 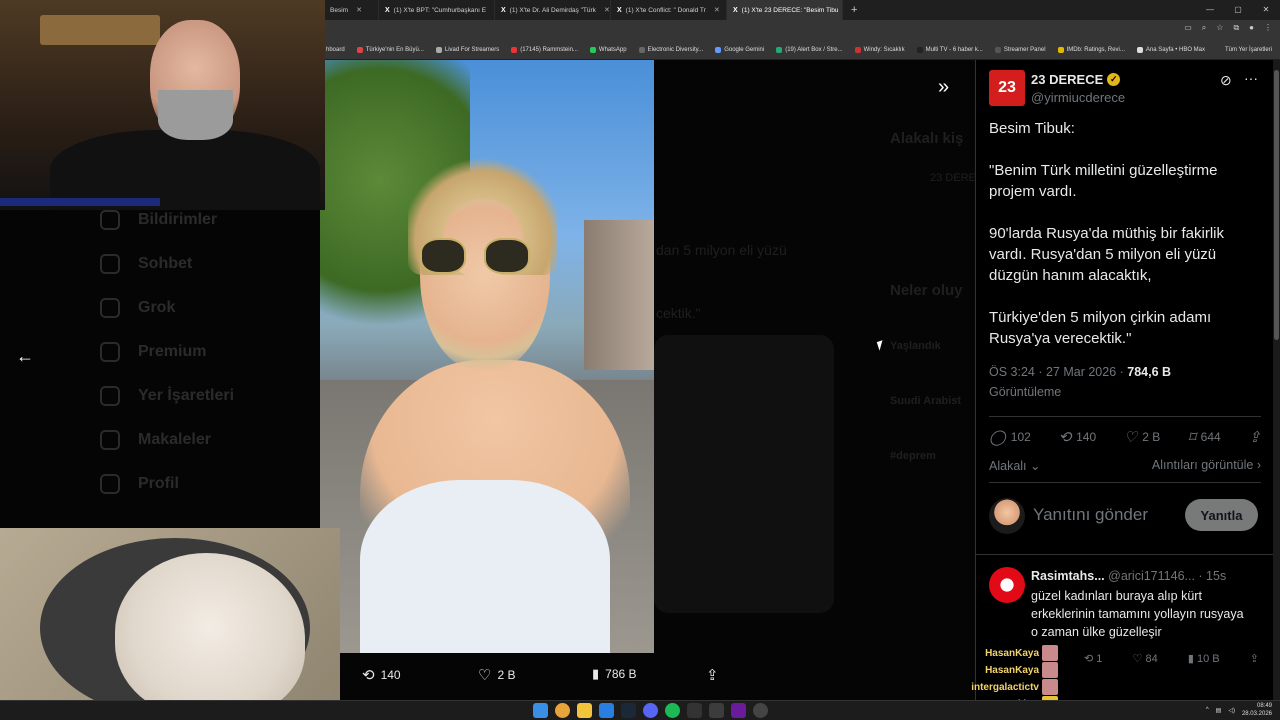 What do you see at coordinates (1142, 437) in the screenshot?
I see `like-button: ♡ 2 B` at bounding box center [1142, 437].